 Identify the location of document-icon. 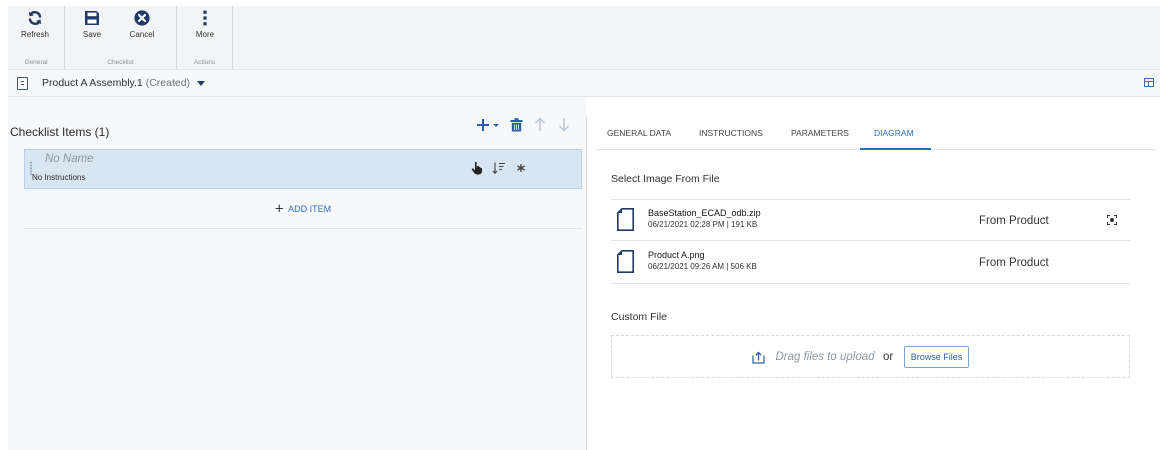
(22, 83).